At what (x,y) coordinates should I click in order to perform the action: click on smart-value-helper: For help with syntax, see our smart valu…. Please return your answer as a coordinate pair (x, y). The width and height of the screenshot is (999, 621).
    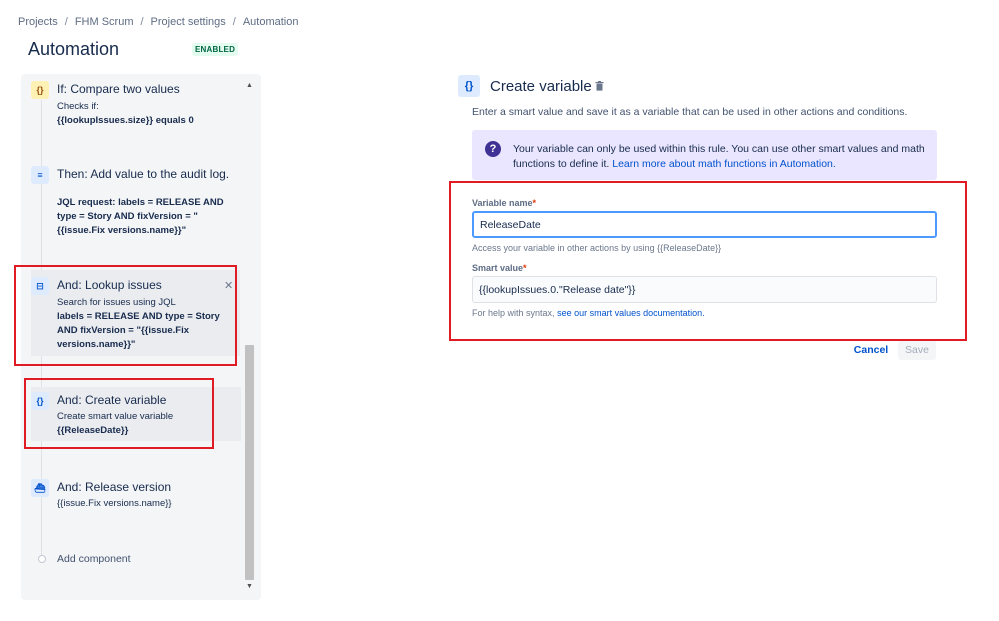
    Looking at the image, I should click on (588, 313).